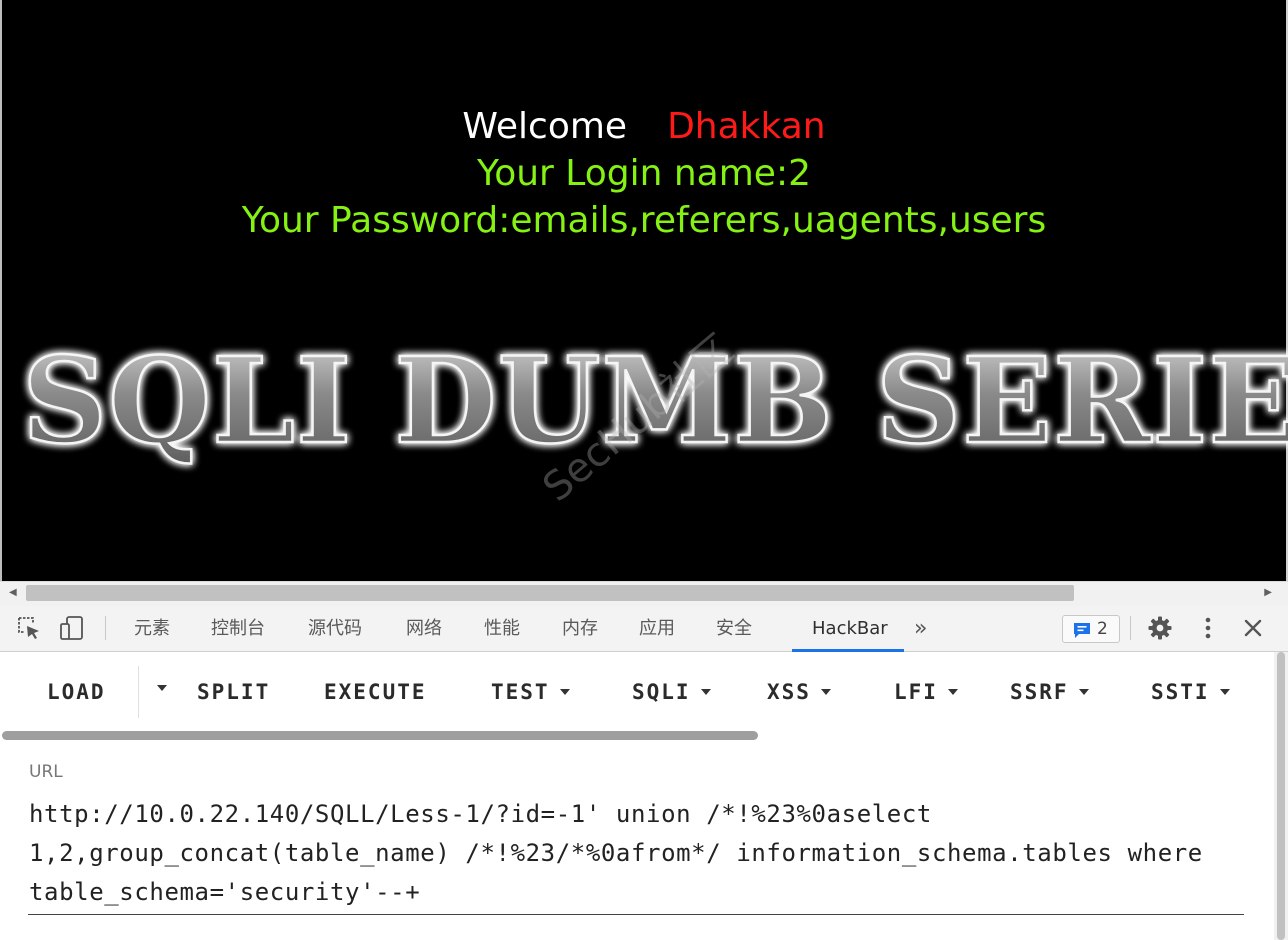 The width and height of the screenshot is (1288, 940). What do you see at coordinates (1253, 628) in the screenshot?
I see `close-icon` at bounding box center [1253, 628].